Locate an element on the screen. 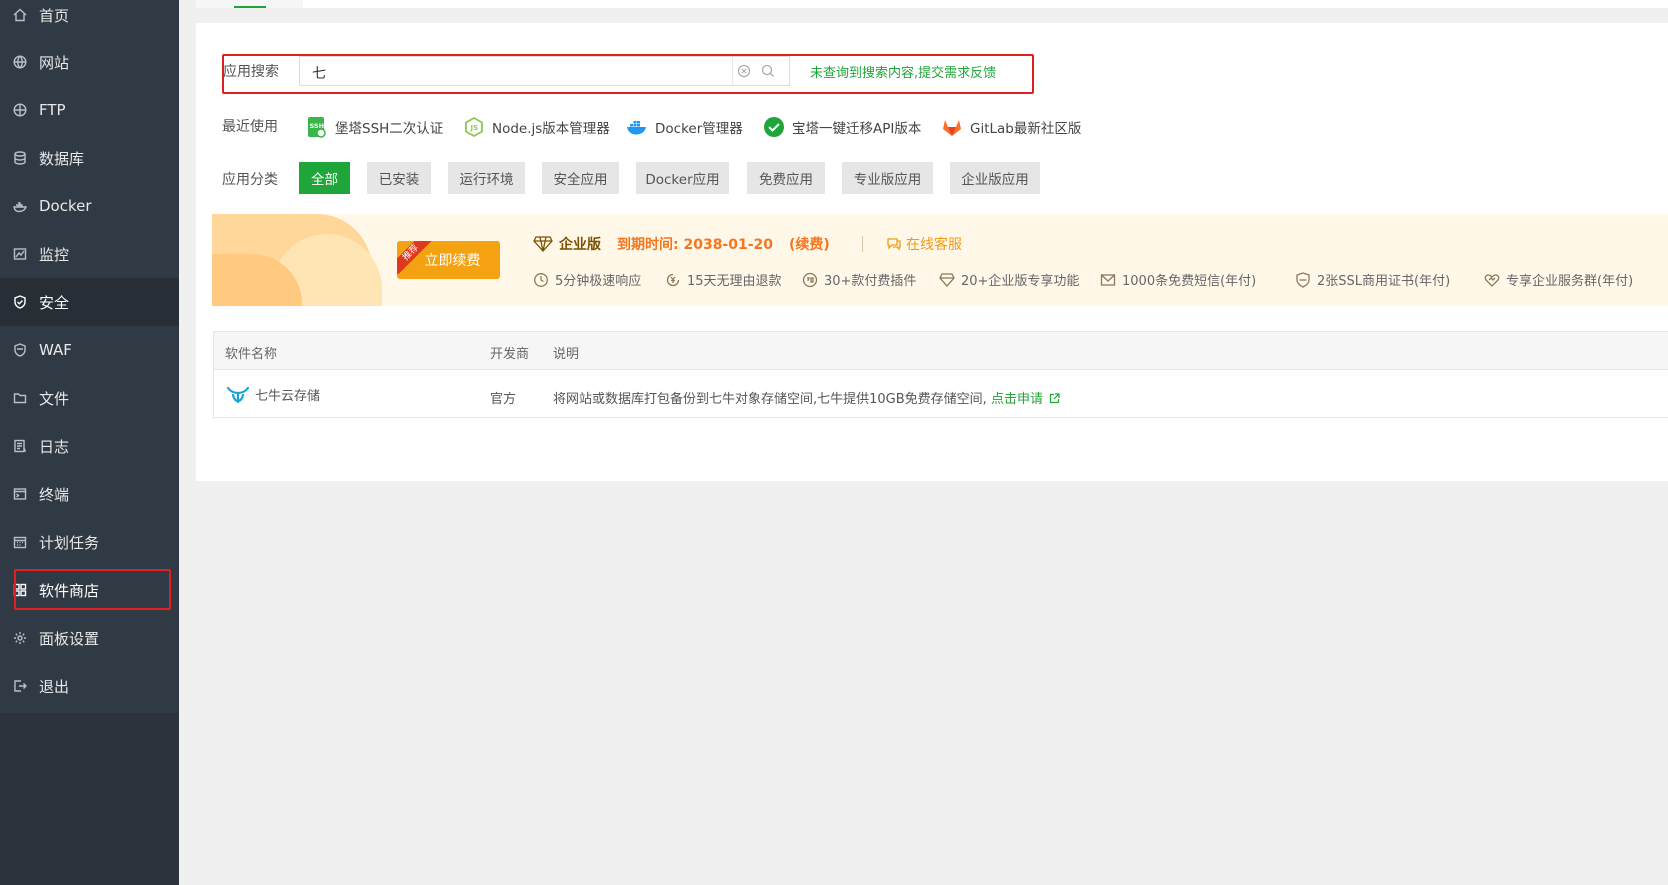 This screenshot has width=1668, height=885. feature-label: 1000条免费短信(年付) is located at coordinates (1189, 281).